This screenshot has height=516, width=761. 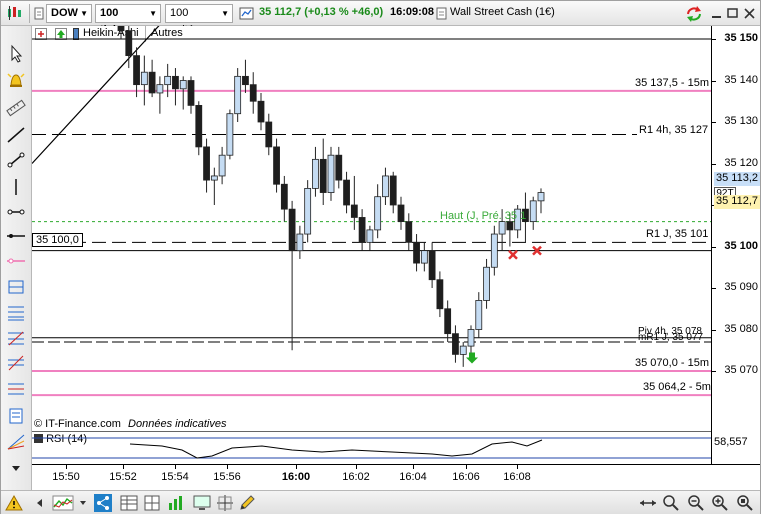 What do you see at coordinates (717, 13) in the screenshot?
I see `minimize-icon` at bounding box center [717, 13].